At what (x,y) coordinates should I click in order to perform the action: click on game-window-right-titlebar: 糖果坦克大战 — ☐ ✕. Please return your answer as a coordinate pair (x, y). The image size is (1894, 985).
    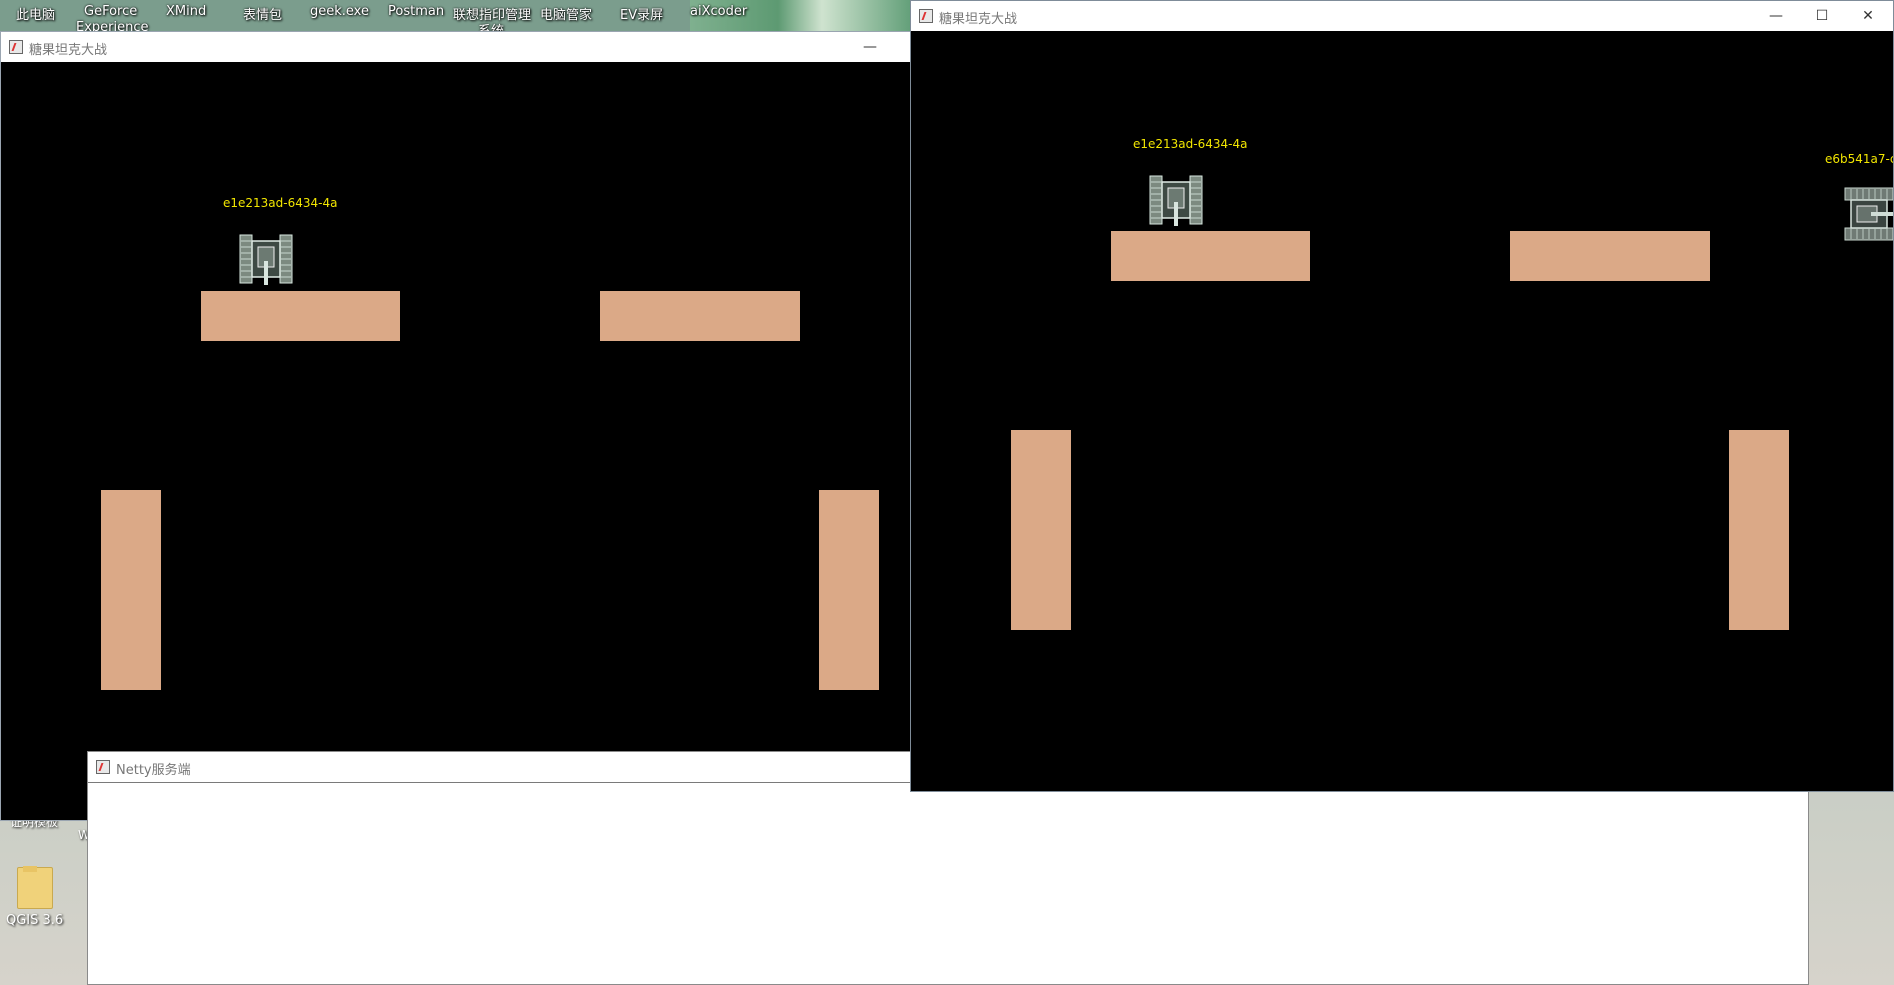
    Looking at the image, I should click on (1402, 16).